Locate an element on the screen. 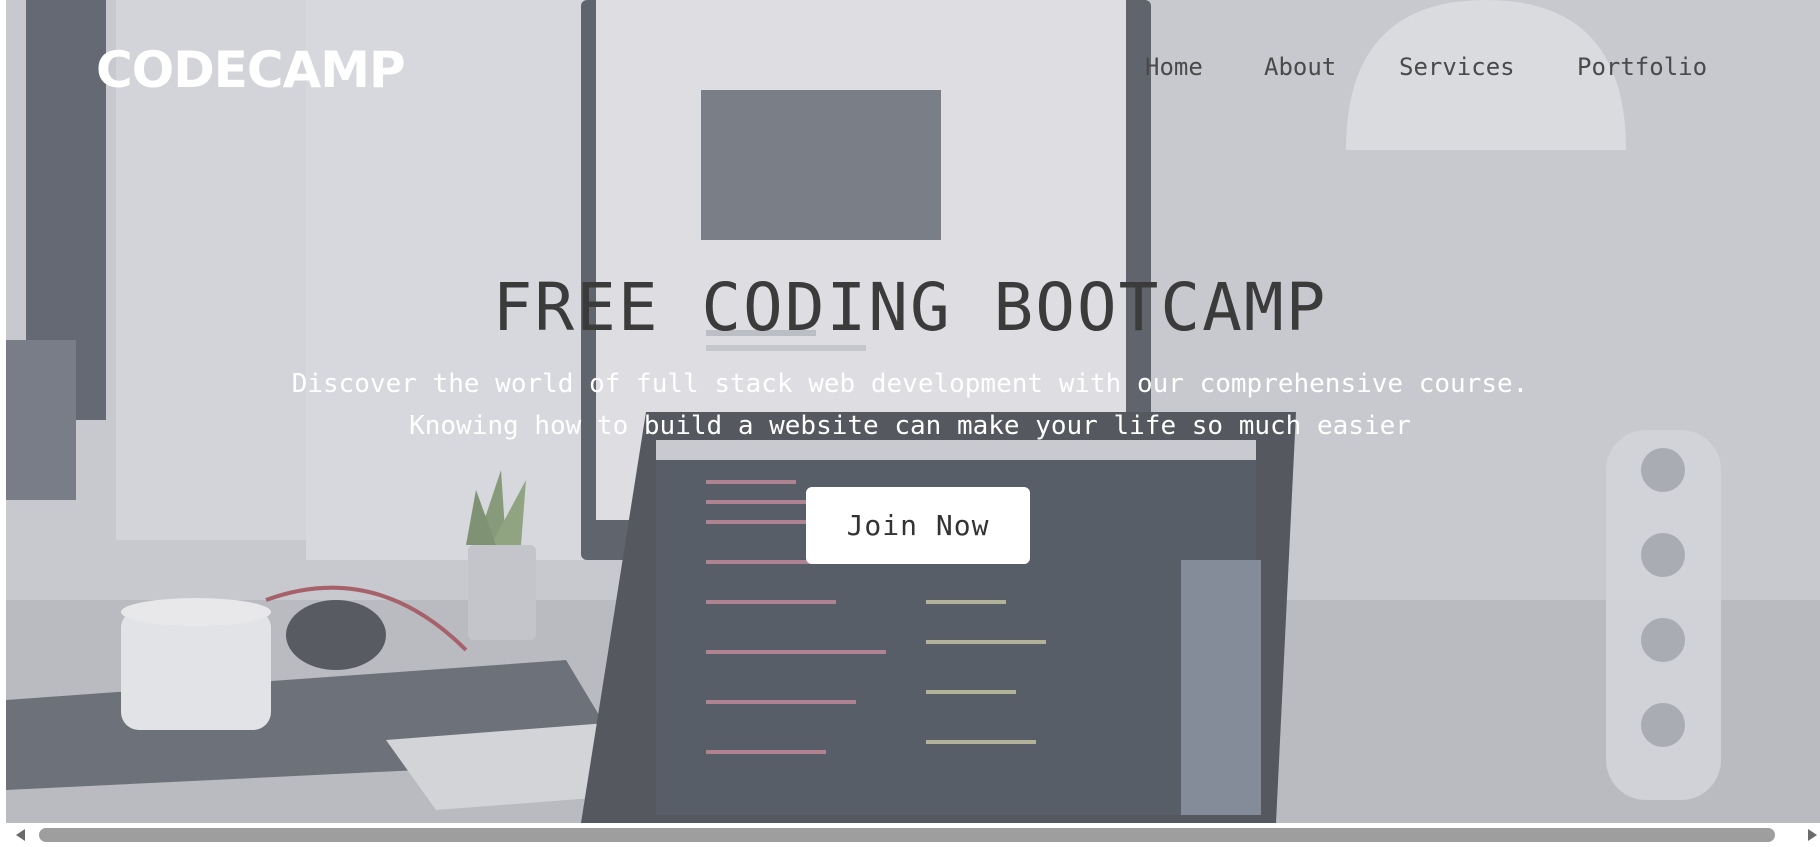 The height and width of the screenshot is (847, 1820). site-logo: CODECAMP is located at coordinates (251, 70).